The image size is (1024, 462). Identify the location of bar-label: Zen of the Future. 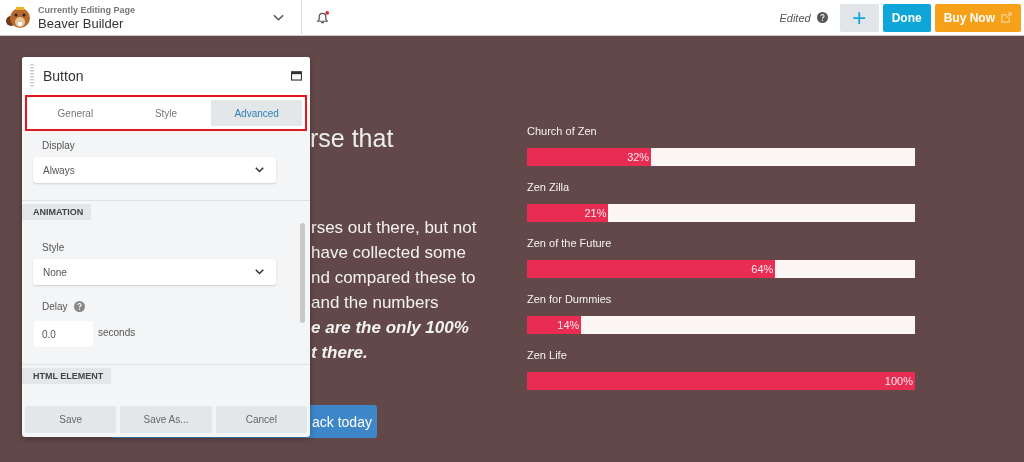
(570, 244).